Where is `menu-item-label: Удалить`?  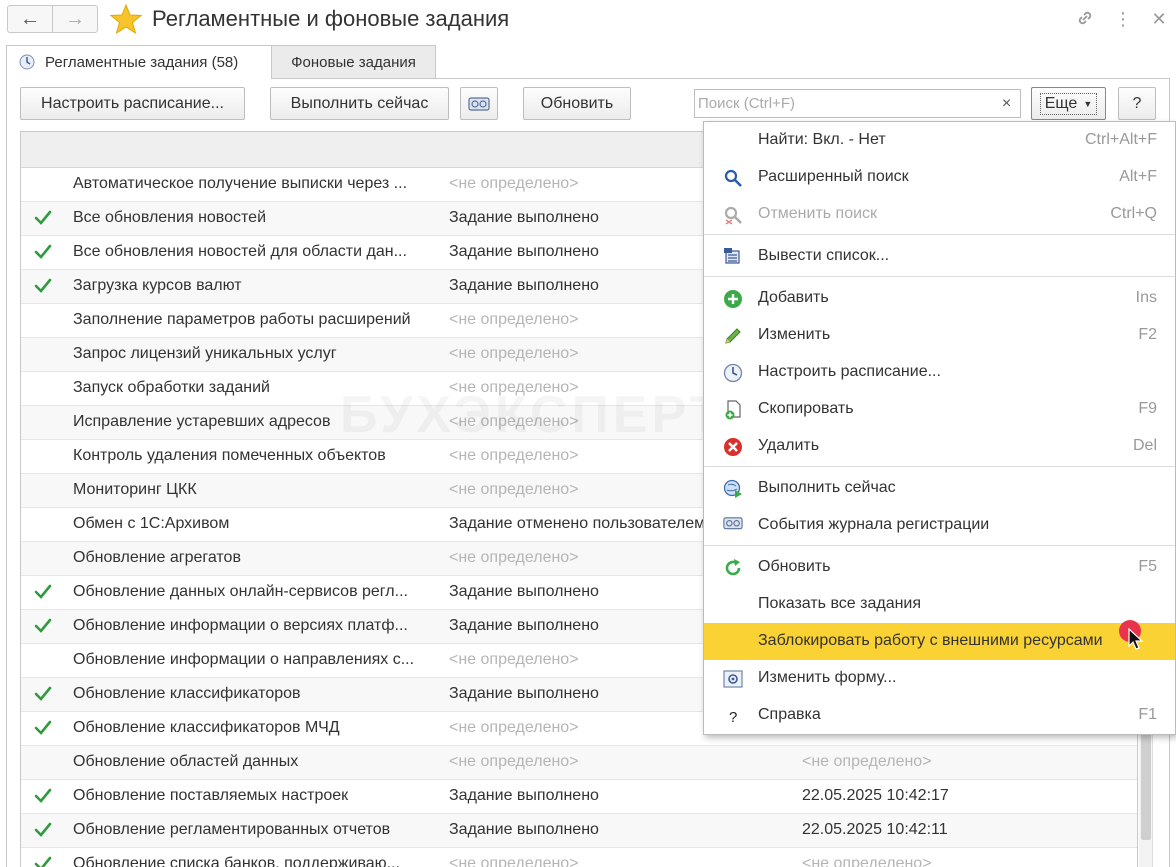
menu-item-label: Удалить is located at coordinates (789, 445).